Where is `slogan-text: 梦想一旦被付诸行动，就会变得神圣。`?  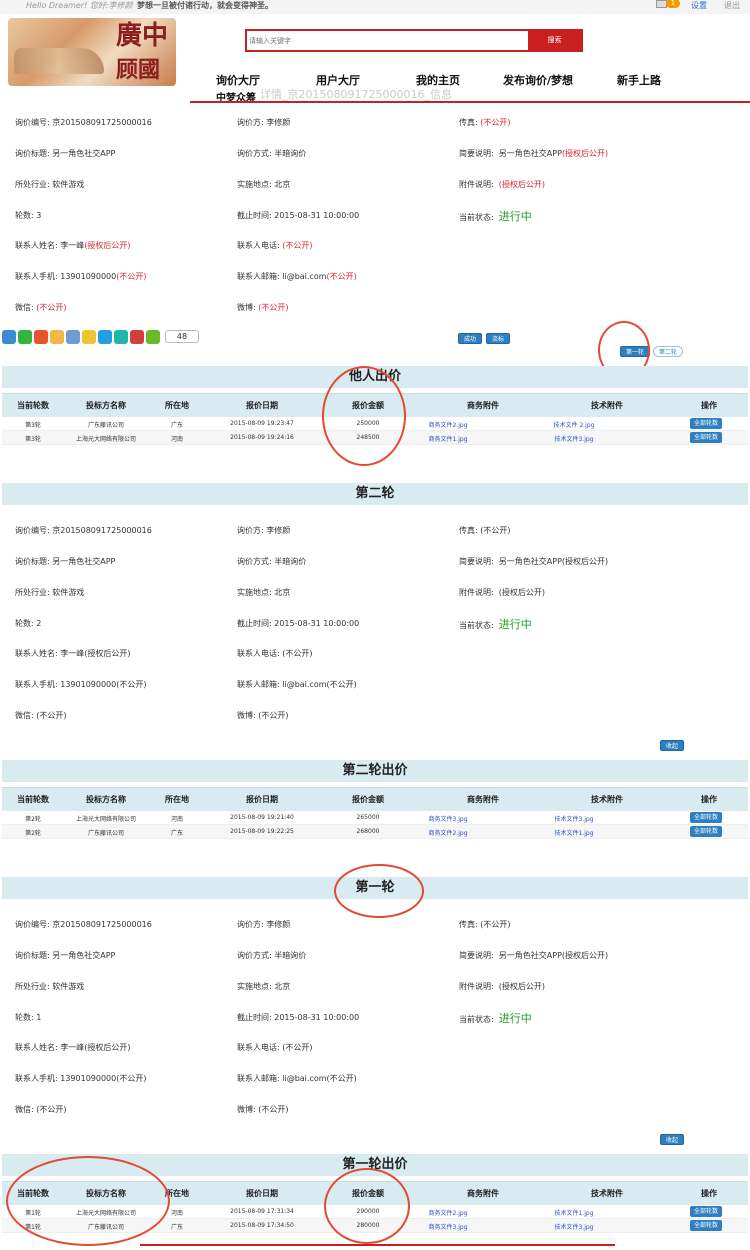 slogan-text: 梦想一旦被付诸行动，就会变得神圣。 is located at coordinates (205, 5).